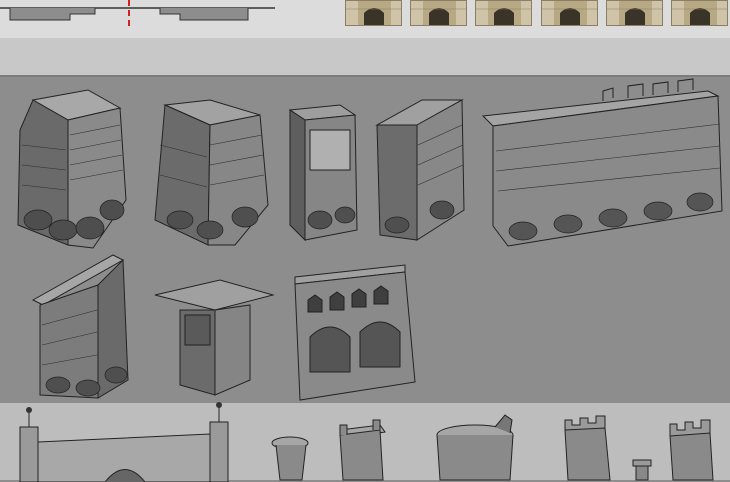  What do you see at coordinates (642, 469) in the screenshot?
I see `small-step-sketch` at bounding box center [642, 469].